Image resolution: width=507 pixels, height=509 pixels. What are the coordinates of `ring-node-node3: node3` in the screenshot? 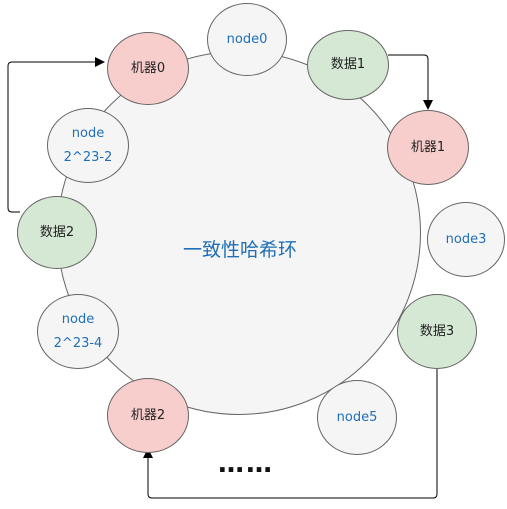 It's located at (466, 239).